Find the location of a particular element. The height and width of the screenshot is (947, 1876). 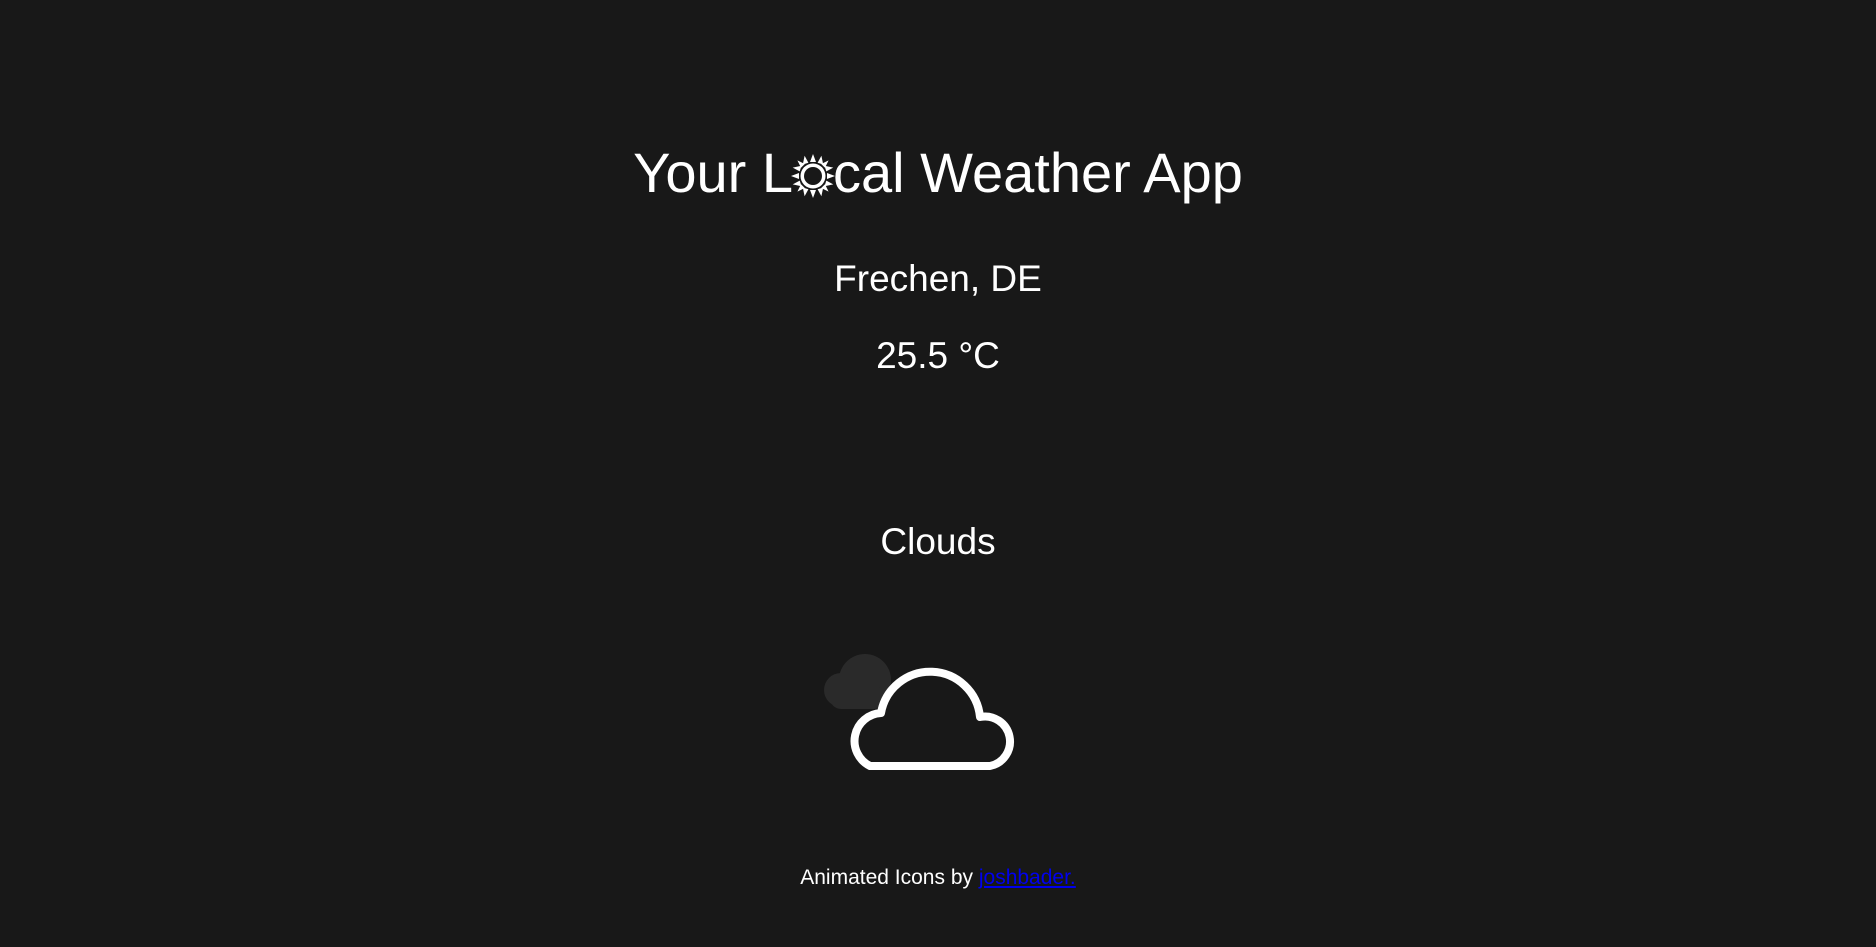

sun-icon is located at coordinates (812, 176).